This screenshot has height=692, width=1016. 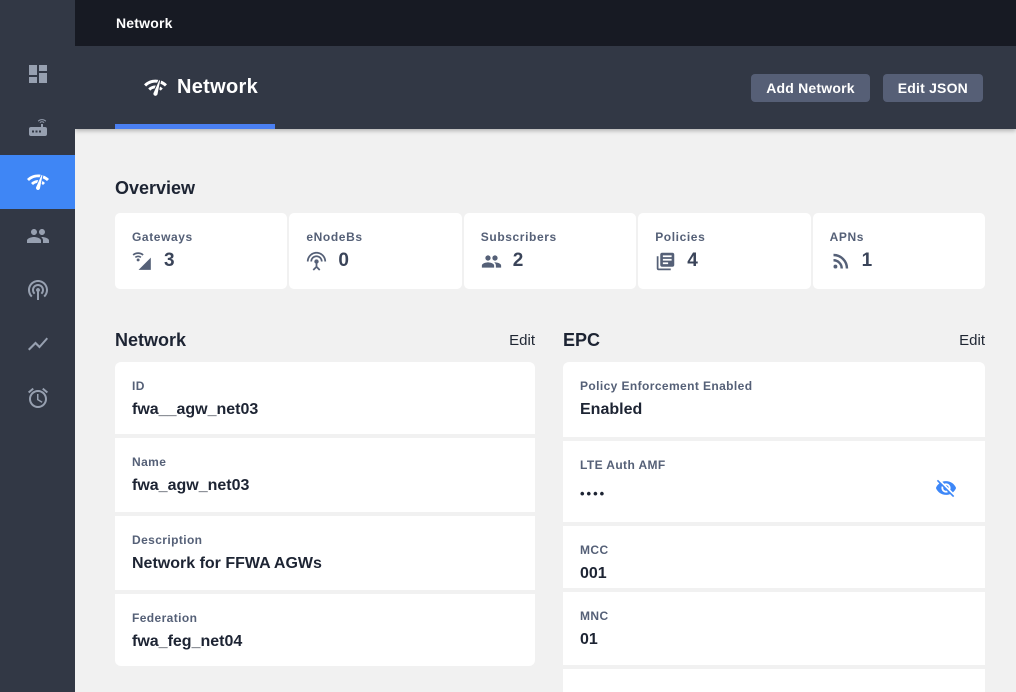 I want to click on field-value: Enabled, so click(x=611, y=409).